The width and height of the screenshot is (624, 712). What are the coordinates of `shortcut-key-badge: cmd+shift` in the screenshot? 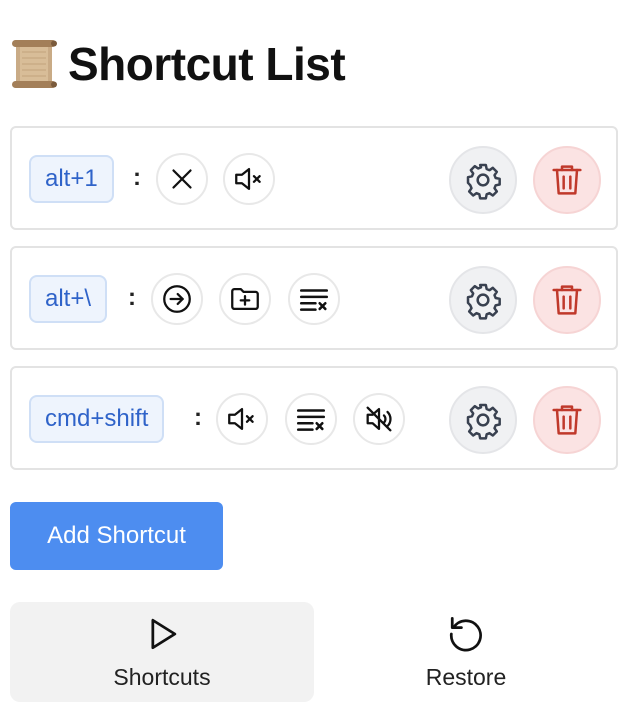 It's located at (97, 419).